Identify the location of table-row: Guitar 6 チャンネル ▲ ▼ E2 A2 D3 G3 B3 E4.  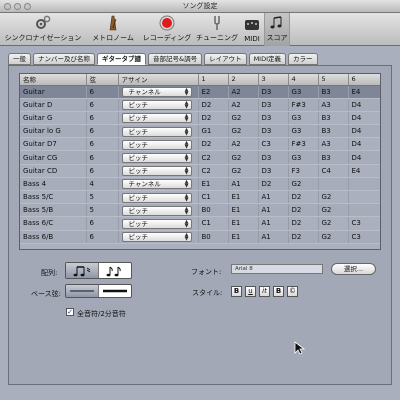
(200, 92).